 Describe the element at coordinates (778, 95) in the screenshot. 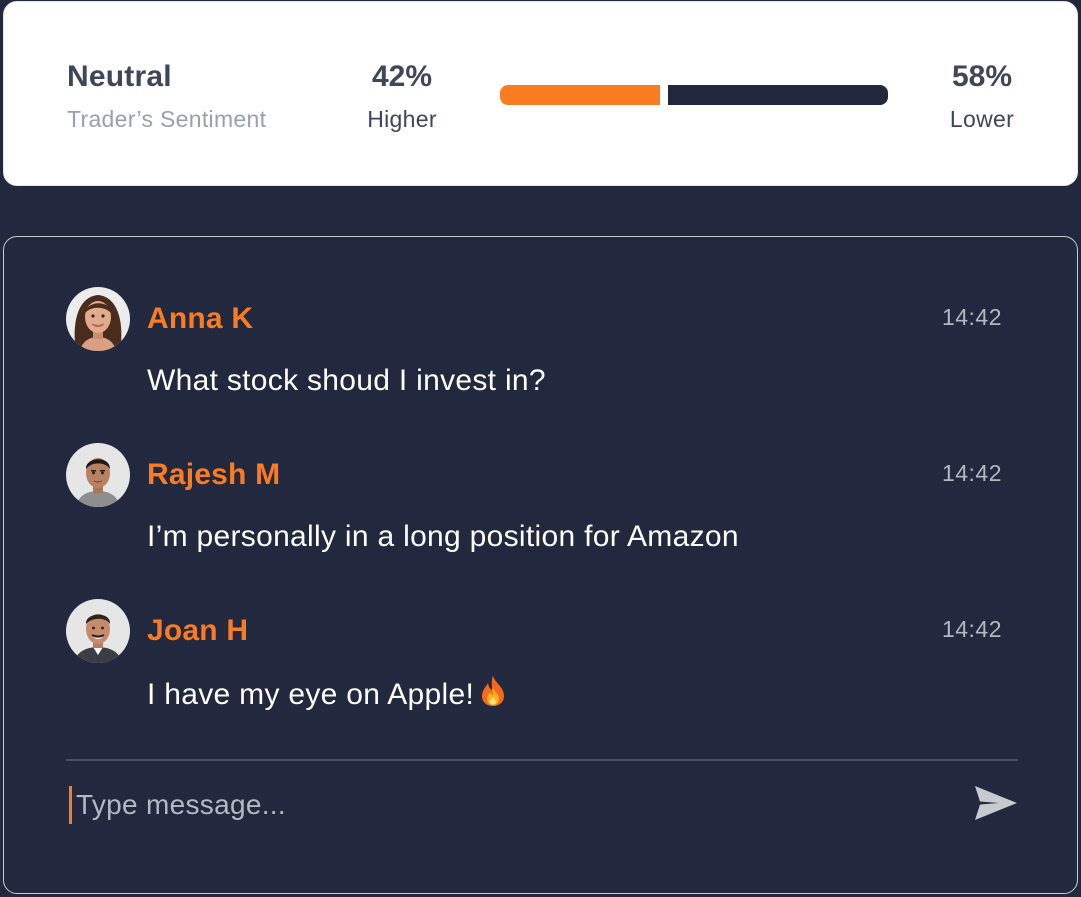

I see `sentiment-bar-lower-fill` at that location.